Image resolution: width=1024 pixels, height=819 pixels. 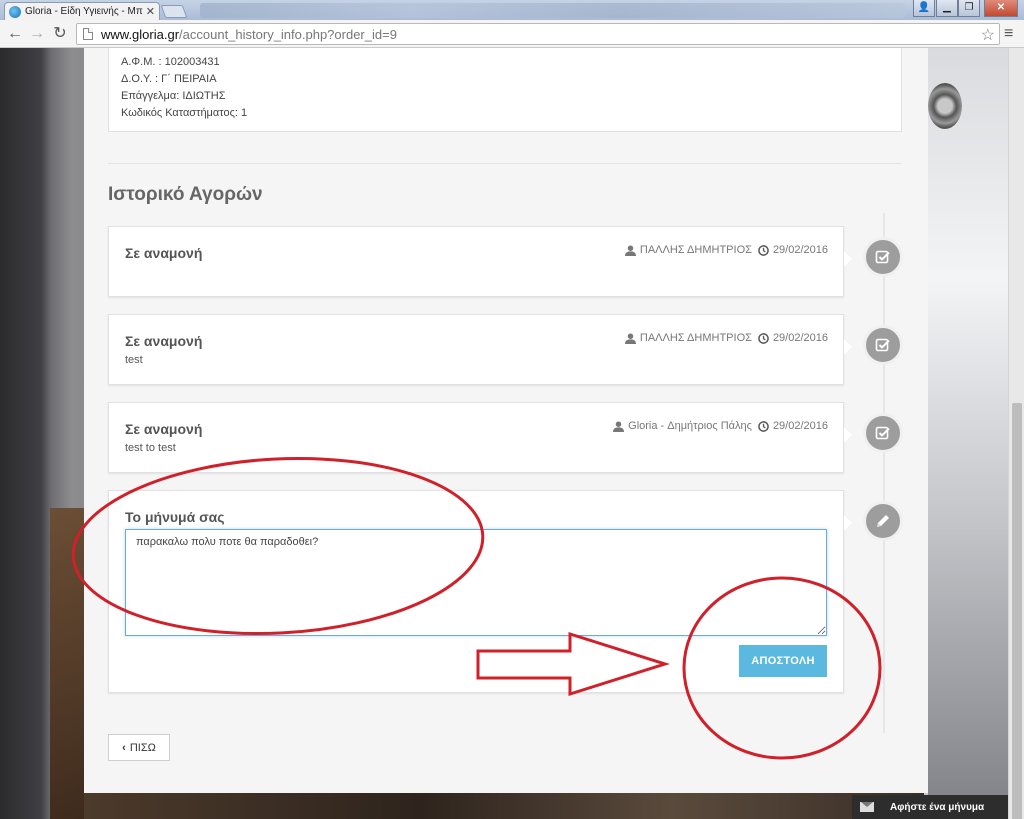 What do you see at coordinates (783, 661) in the screenshot?
I see `send-button: ΑΠΟΣΤΟΛΗ` at bounding box center [783, 661].